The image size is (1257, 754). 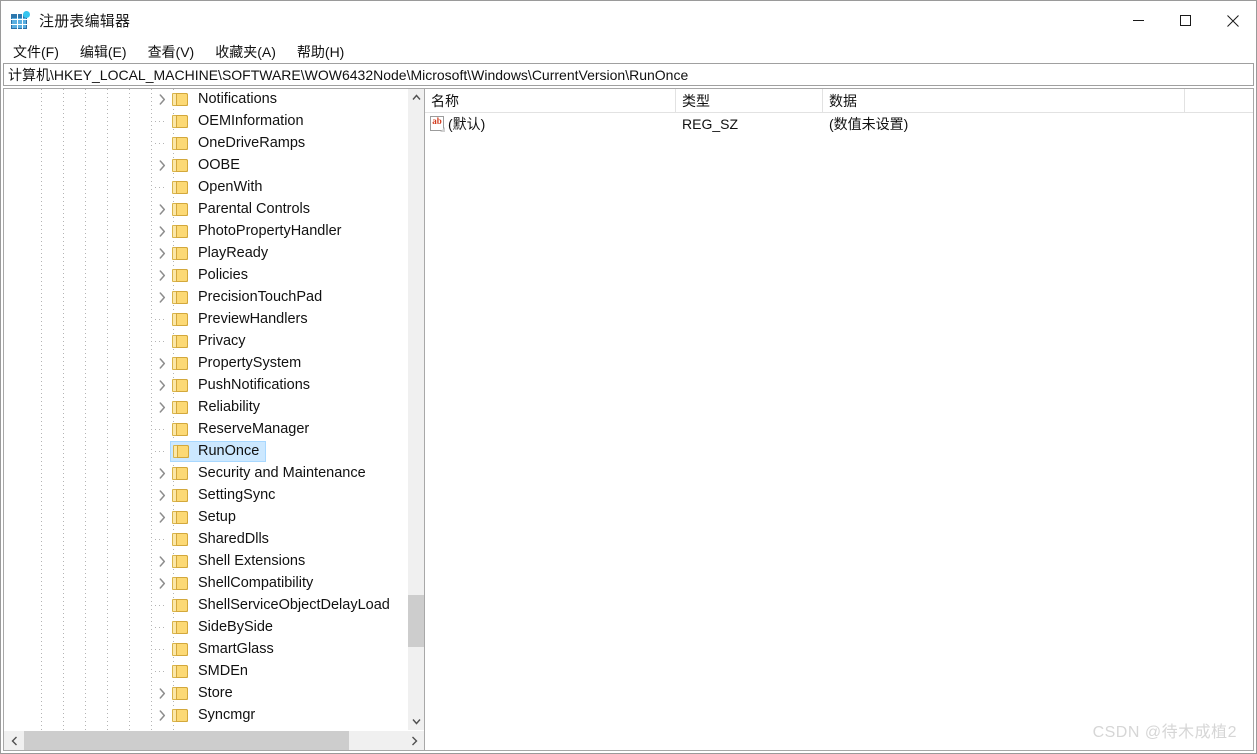 What do you see at coordinates (223, 671) in the screenshot?
I see `tree-item-label: SMDEn` at bounding box center [223, 671].